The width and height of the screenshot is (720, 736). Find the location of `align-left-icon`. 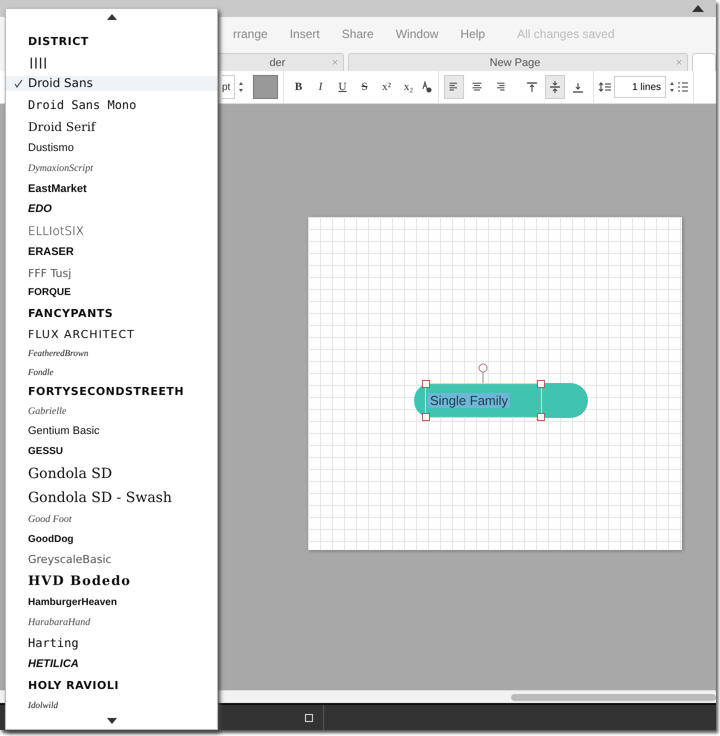

align-left-icon is located at coordinates (454, 87).